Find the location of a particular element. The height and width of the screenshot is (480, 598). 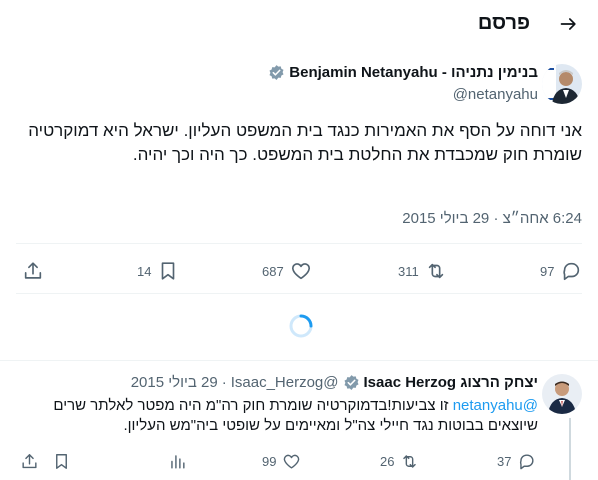

arrow-right-icon is located at coordinates (569, 24).